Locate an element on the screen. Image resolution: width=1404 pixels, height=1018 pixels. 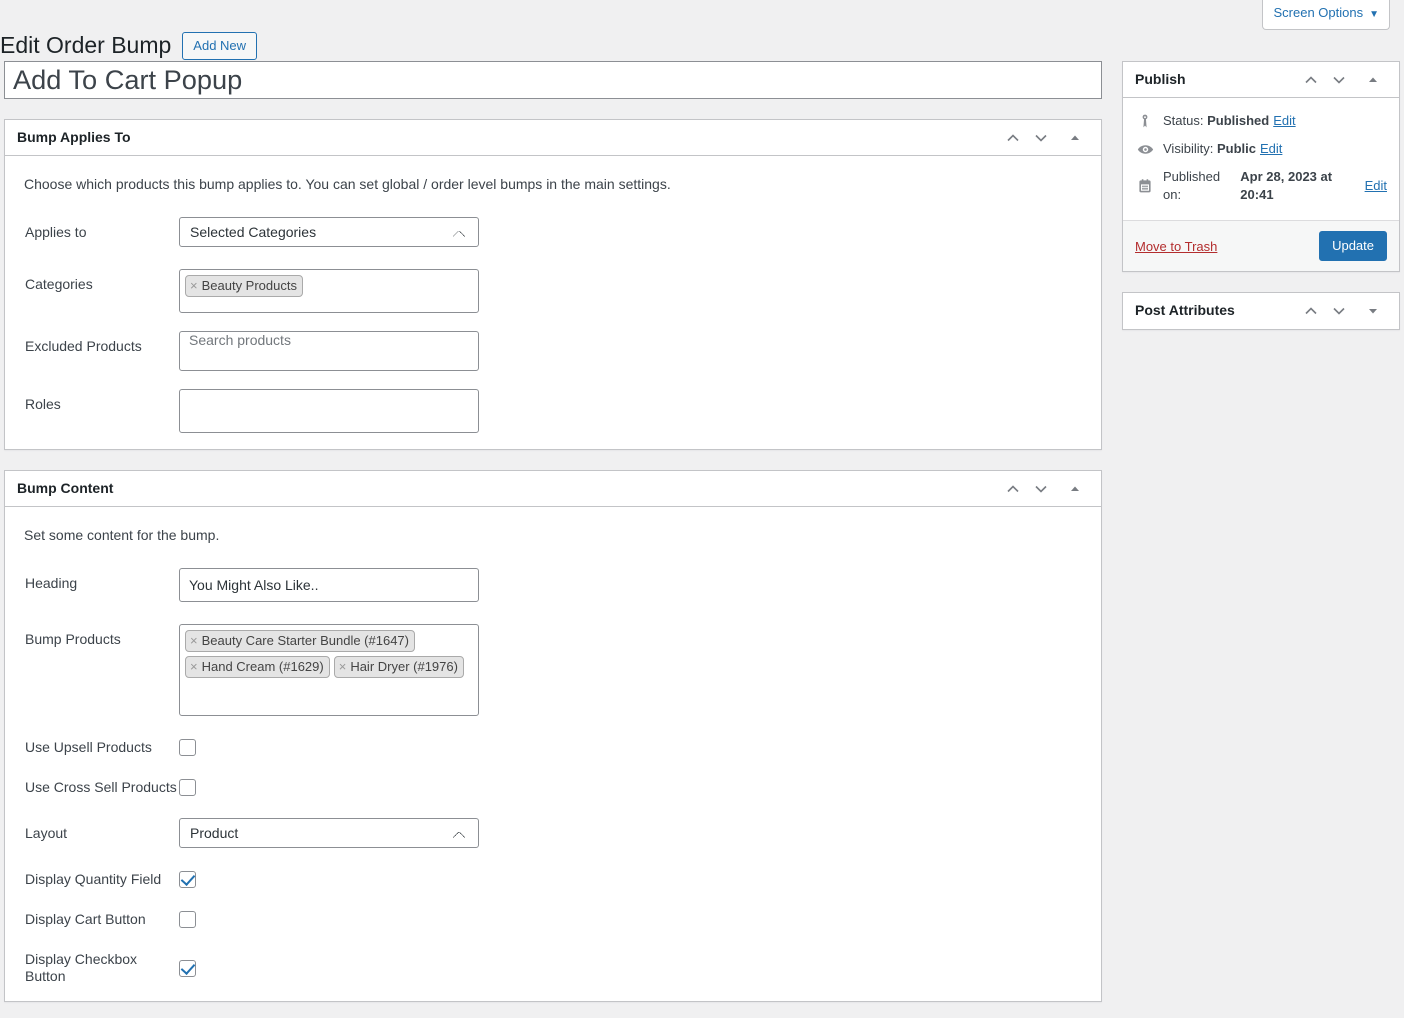
chevron-down-icon: ▼ is located at coordinates (1374, 14).